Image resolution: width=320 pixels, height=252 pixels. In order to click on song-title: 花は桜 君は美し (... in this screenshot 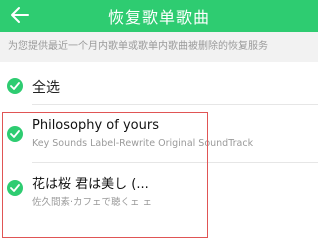, I will do `click(90, 184)`.